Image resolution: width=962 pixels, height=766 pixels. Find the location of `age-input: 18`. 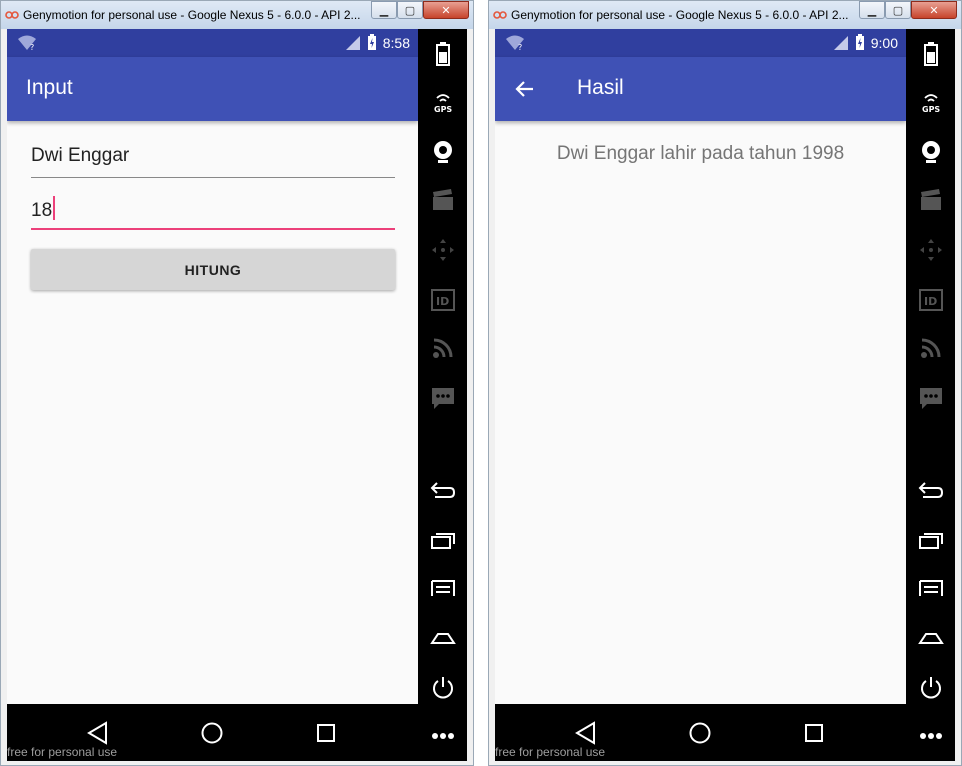

age-input: 18 is located at coordinates (213, 213).